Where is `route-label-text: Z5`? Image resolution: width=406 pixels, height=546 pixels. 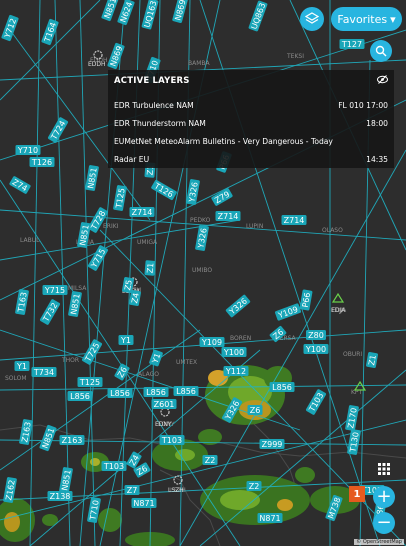 route-label-text: Z5 is located at coordinates (128, 285).